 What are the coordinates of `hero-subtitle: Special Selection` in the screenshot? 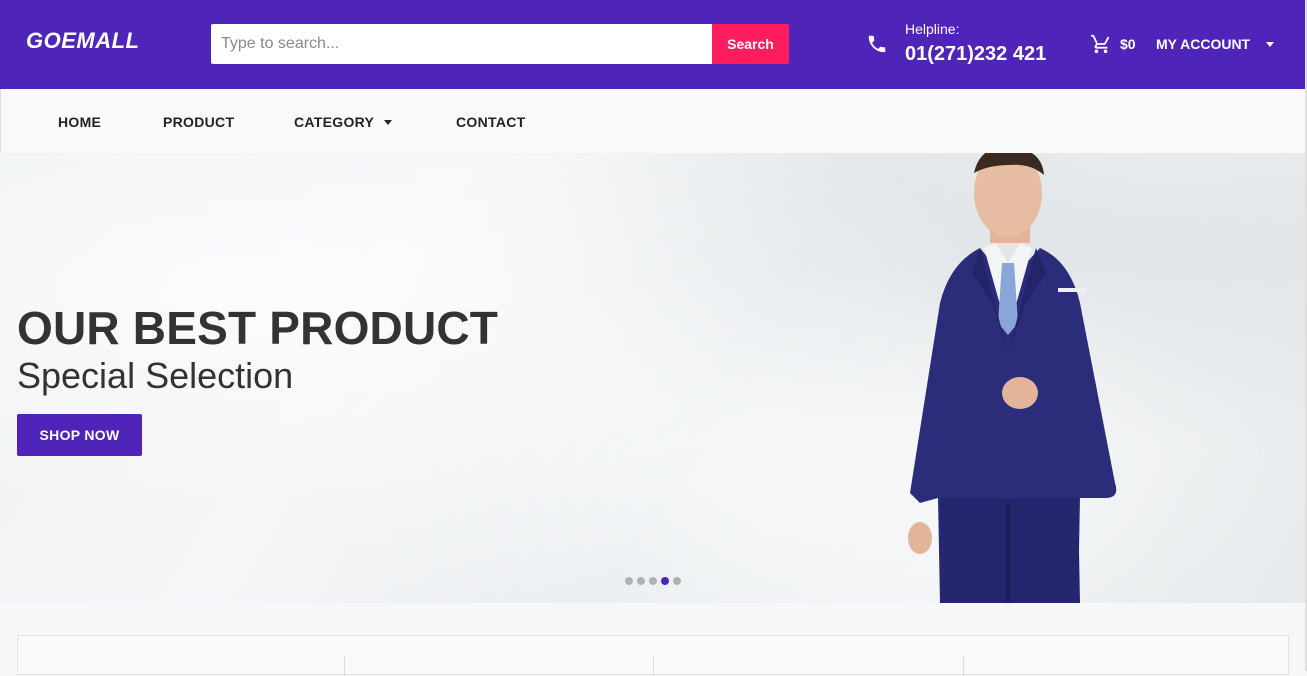 It's located at (155, 375).